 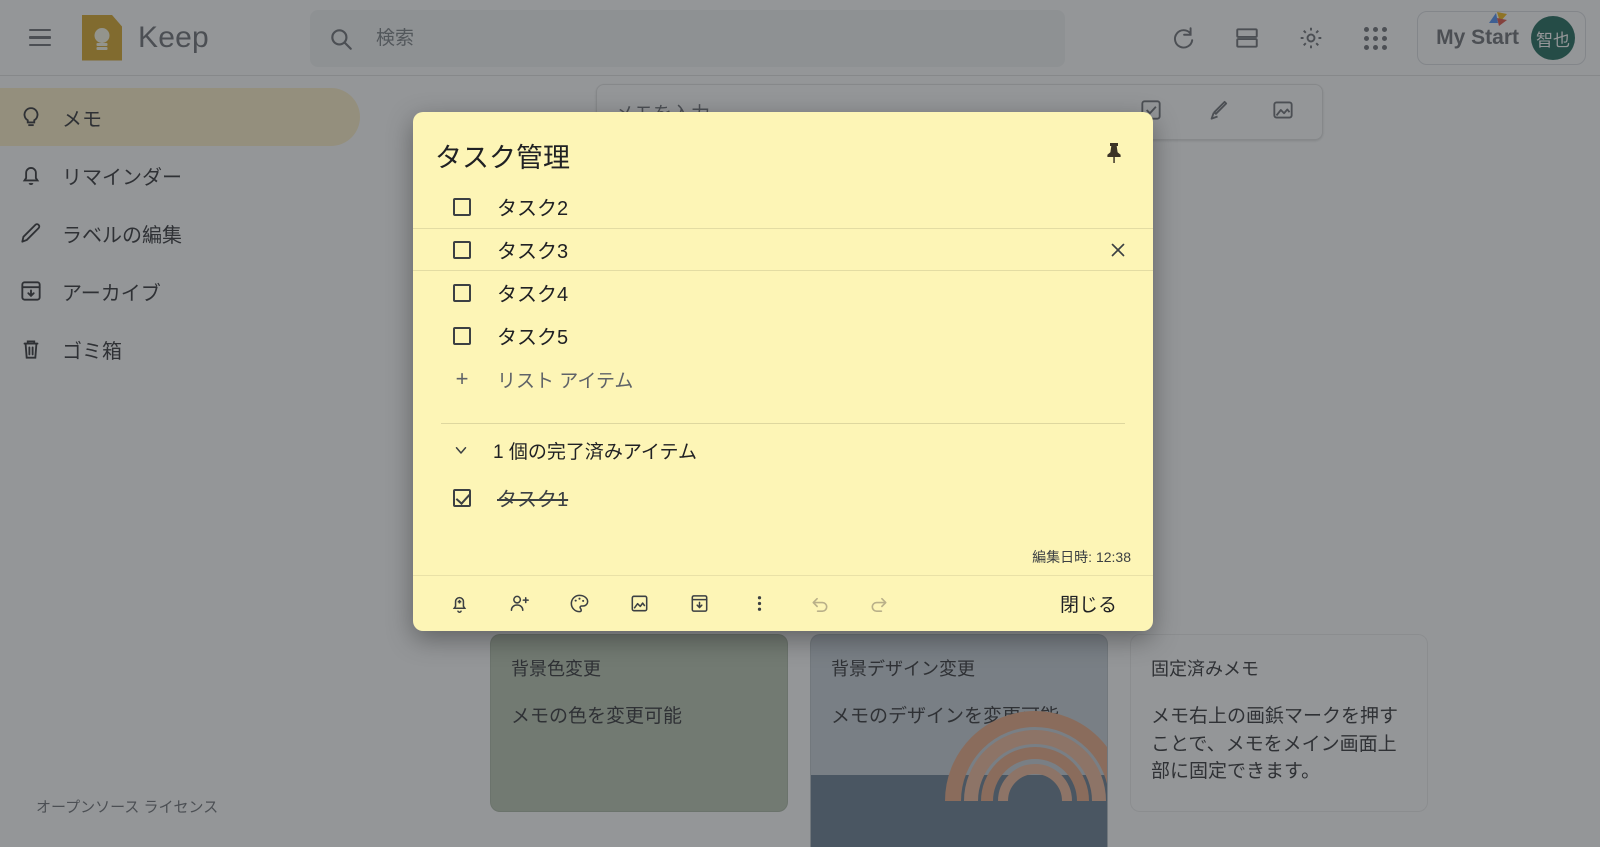 What do you see at coordinates (783, 249) in the screenshot?
I see `checklist-item: タスク3` at bounding box center [783, 249].